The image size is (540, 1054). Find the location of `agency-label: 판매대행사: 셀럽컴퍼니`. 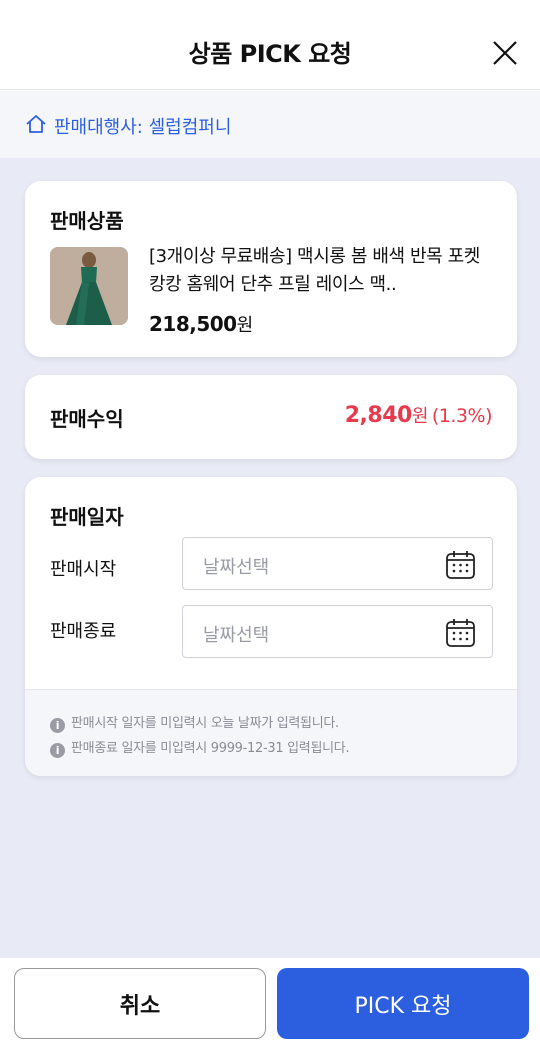

agency-label: 판매대행사: 셀럽컴퍼니 is located at coordinates (143, 127).